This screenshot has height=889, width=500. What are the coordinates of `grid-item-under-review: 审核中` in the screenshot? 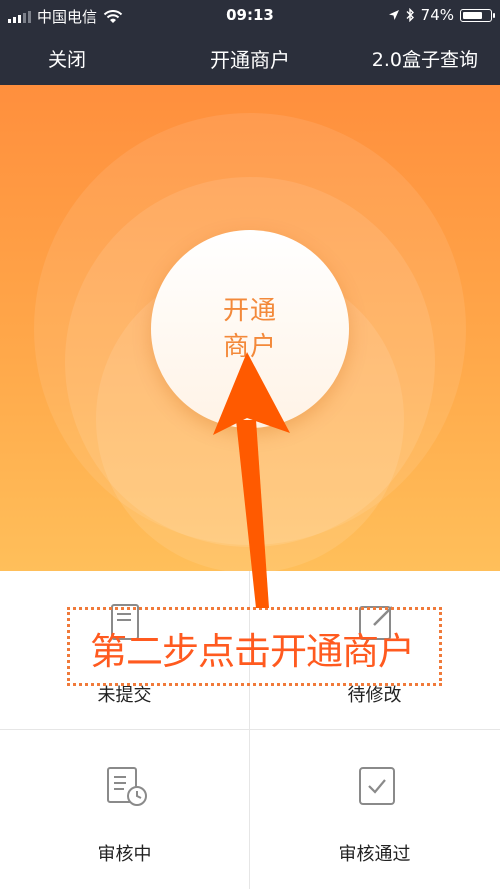 It's located at (124, 809).